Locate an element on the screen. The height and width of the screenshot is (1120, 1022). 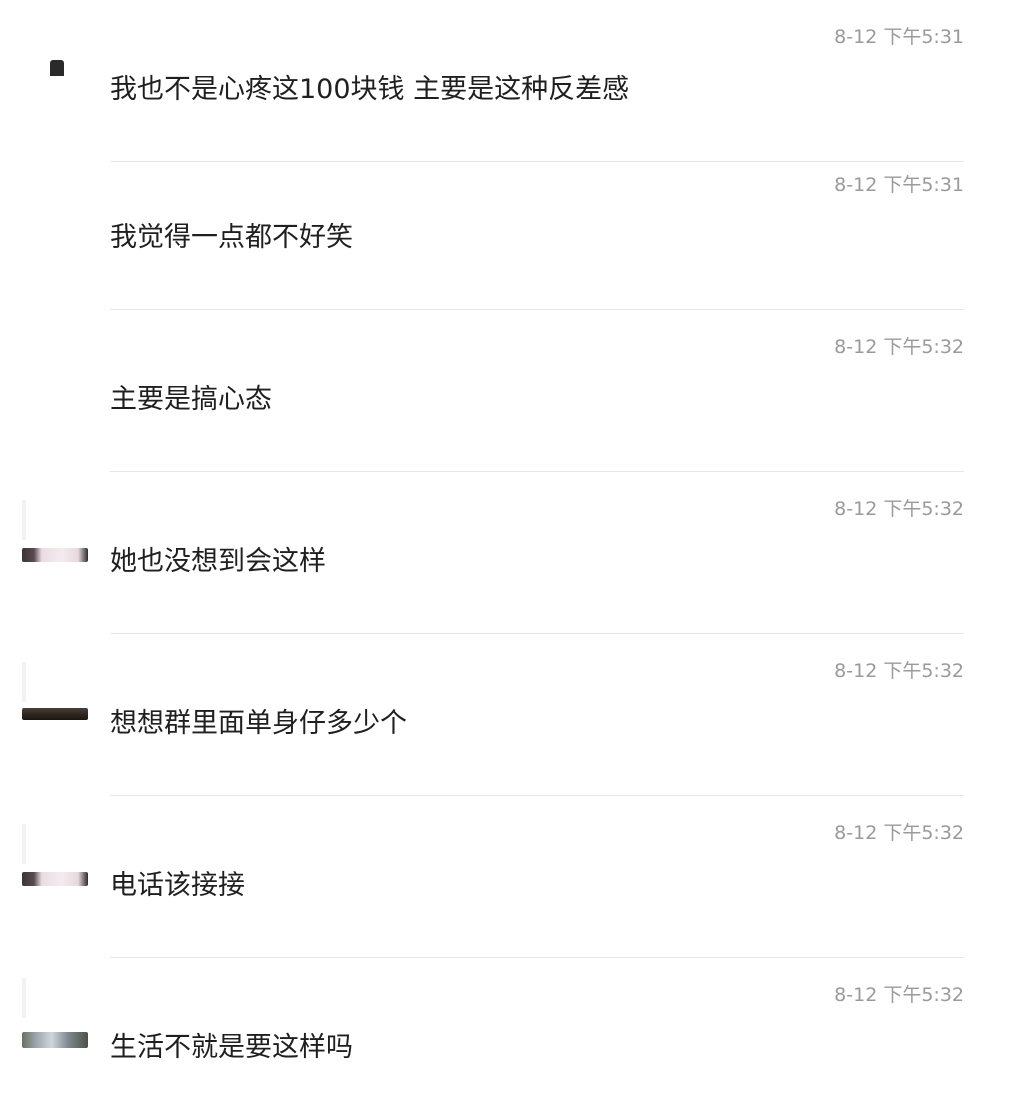
message-text: 想想群里面单身仔多少个 is located at coordinates (258, 723).